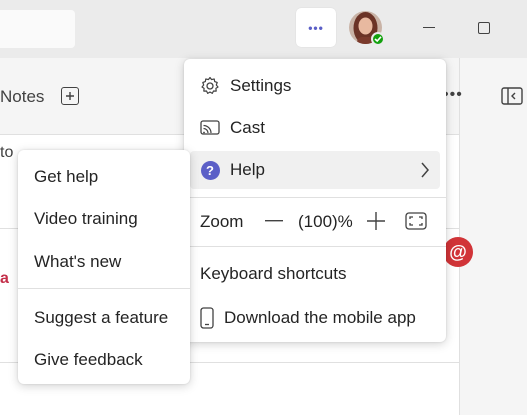 This screenshot has width=527, height=415. I want to click on zoom-out-button, so click(274, 221).